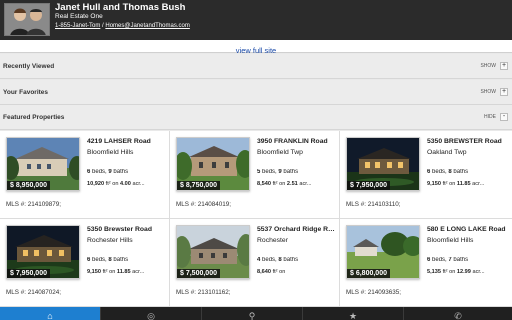 This screenshot has height=320, width=512. I want to click on property-photo: $ 6,800,000, so click(383, 252).